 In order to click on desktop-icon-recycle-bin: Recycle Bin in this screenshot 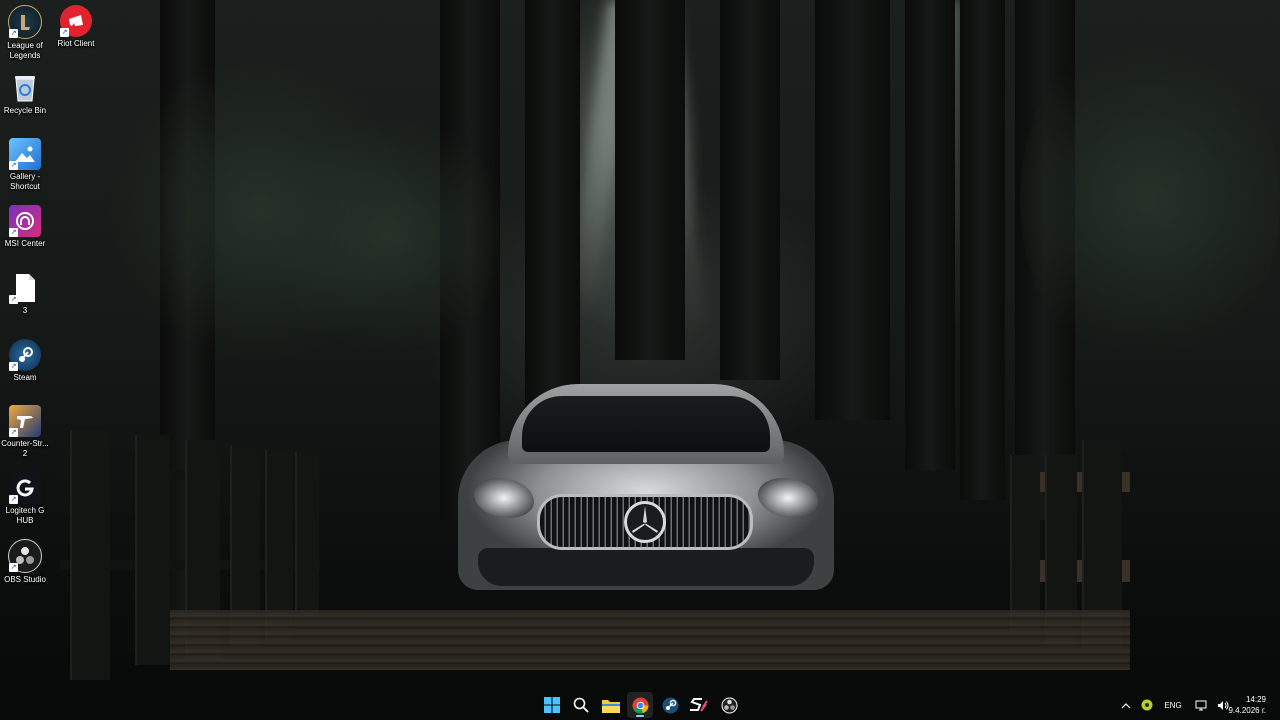, I will do `click(25, 94)`.